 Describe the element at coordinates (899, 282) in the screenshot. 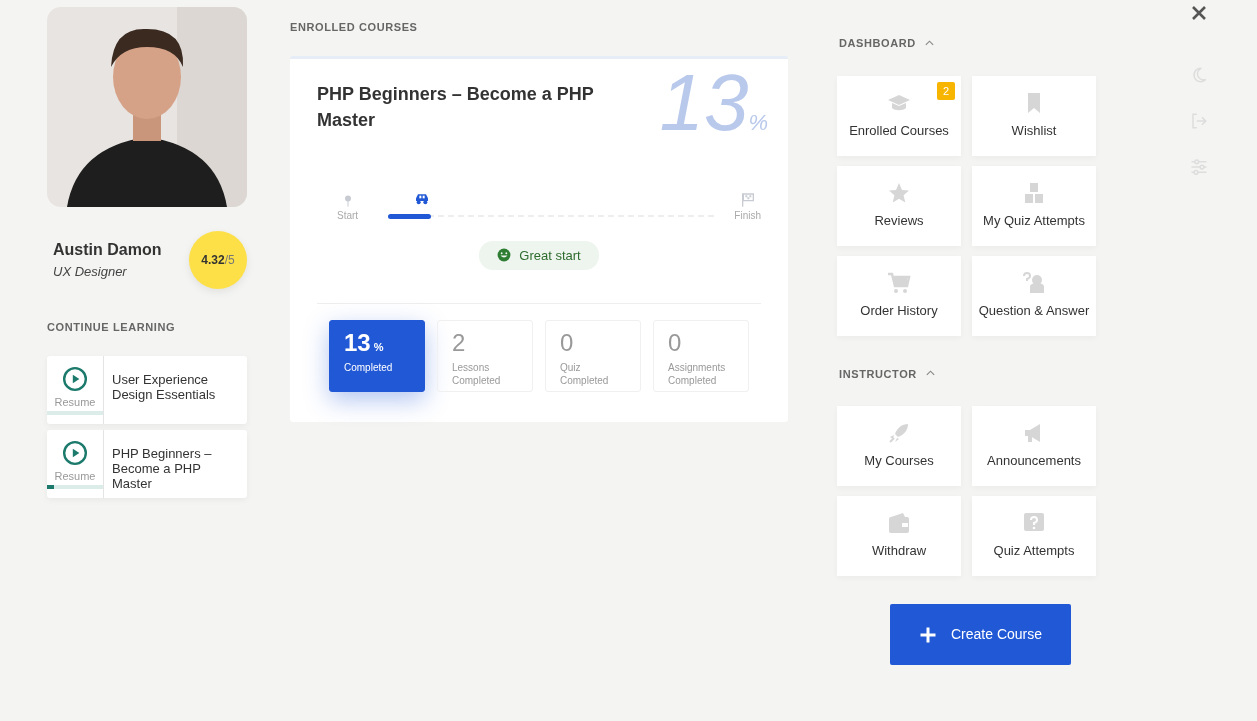

I see `cart-icon` at that location.